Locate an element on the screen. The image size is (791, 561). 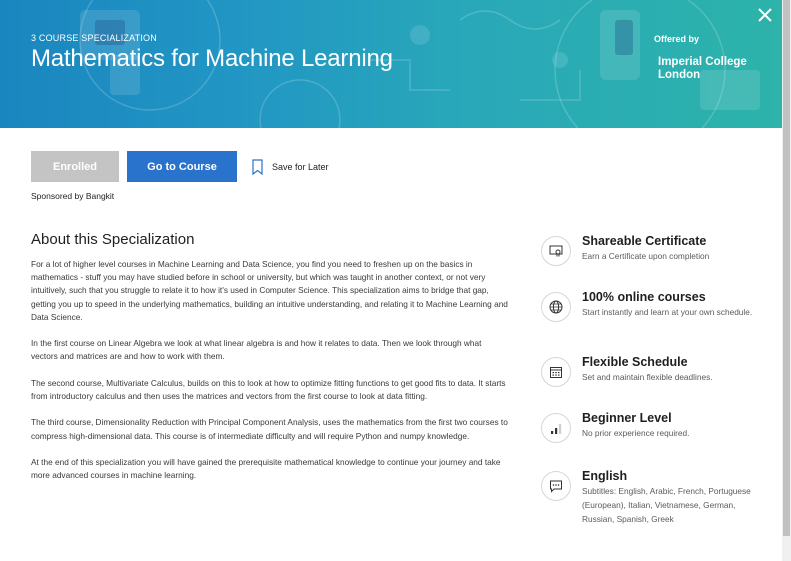
go-to-course-button: Go to Course is located at coordinates (182, 166).